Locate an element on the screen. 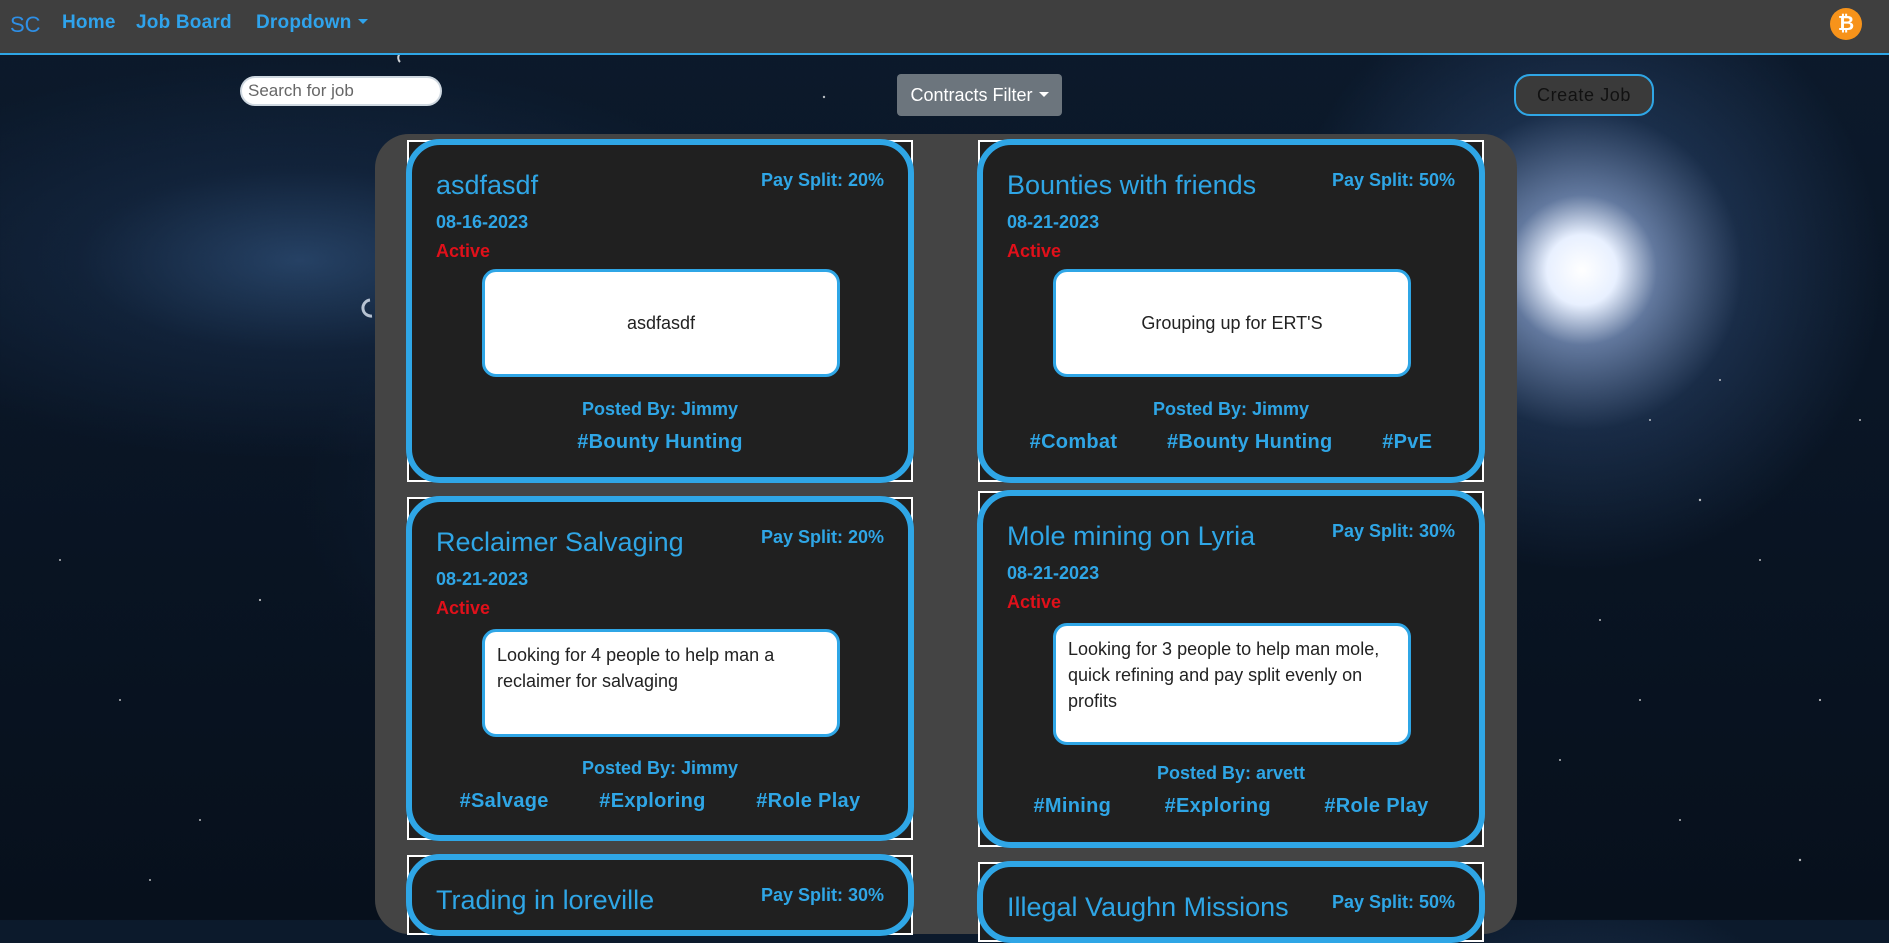 This screenshot has height=943, width=1889. nav-job-board: Job Board is located at coordinates (184, 23).